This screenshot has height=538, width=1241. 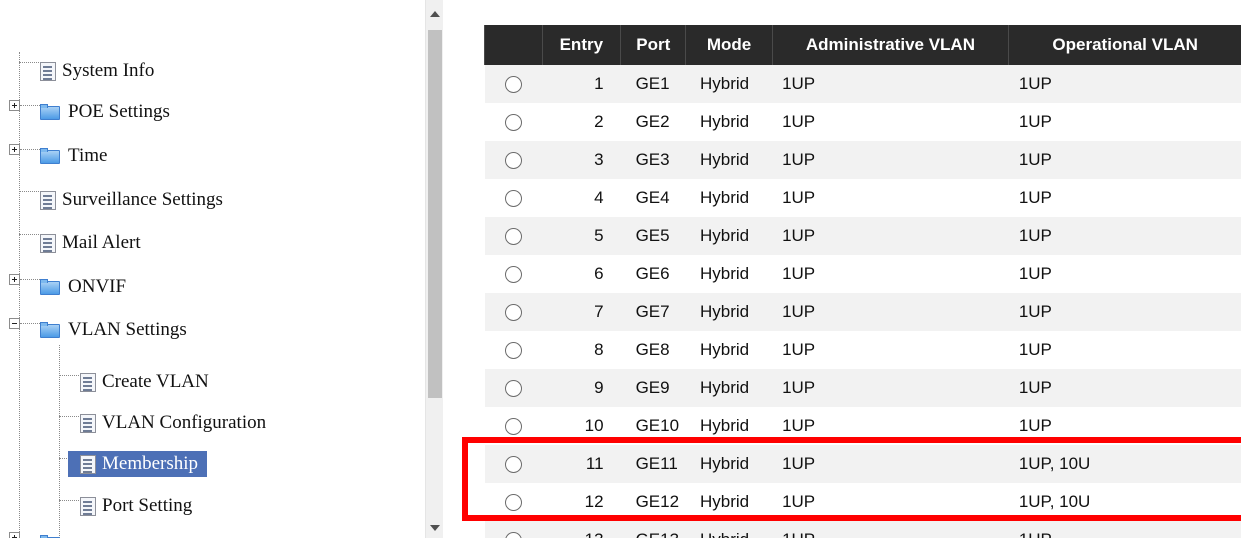 I want to click on nav-item-port-setting: Port Setting, so click(x=137, y=506).